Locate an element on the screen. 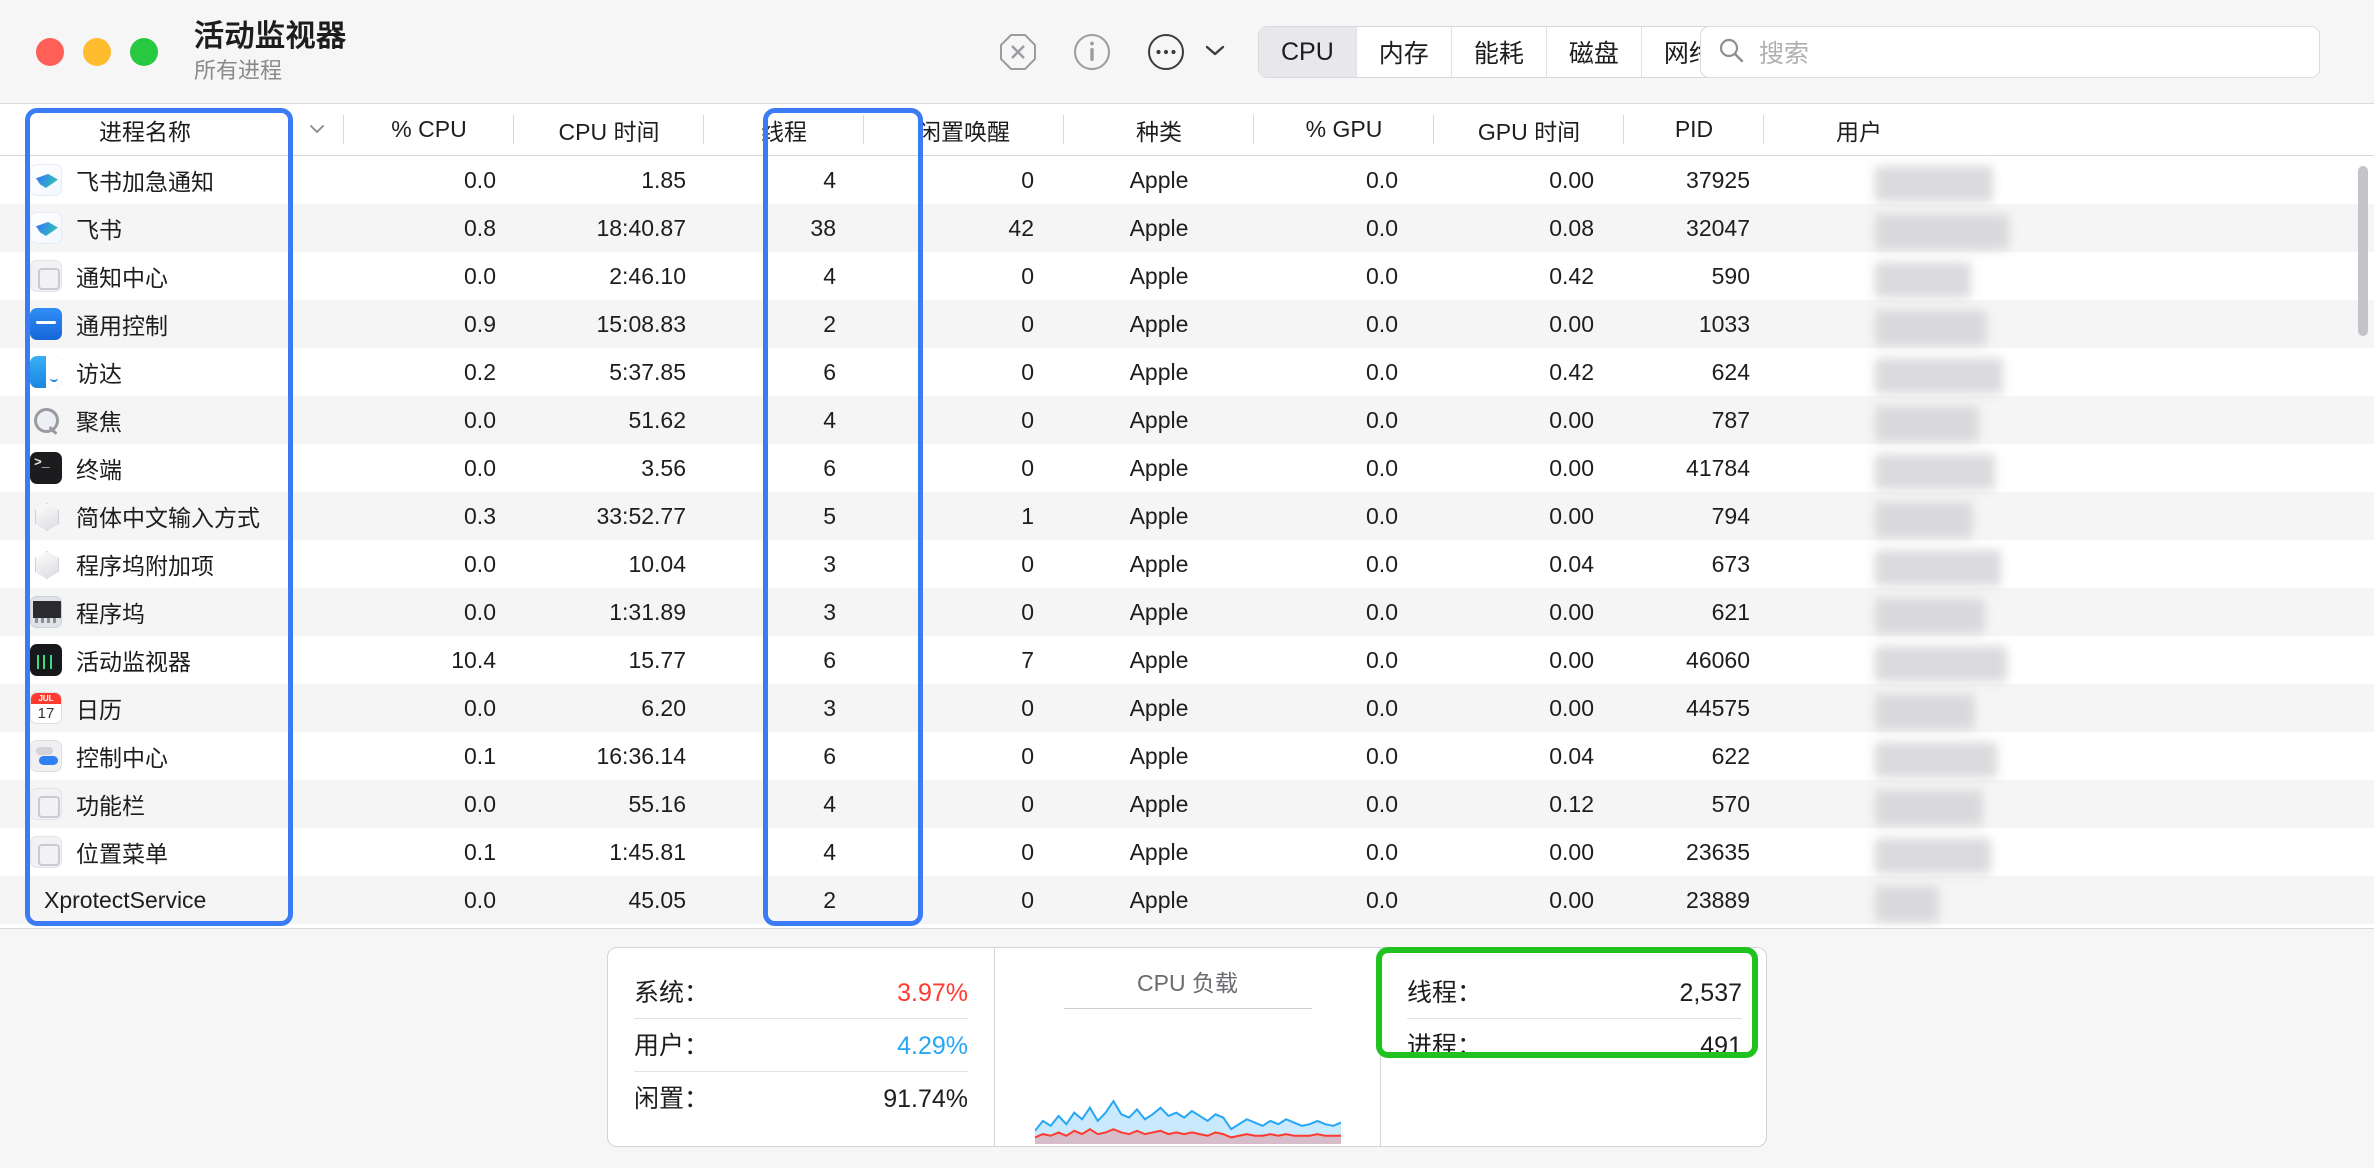 This screenshot has width=2374, height=1168. column-header-gputime: GPU 时间 is located at coordinates (1529, 129).